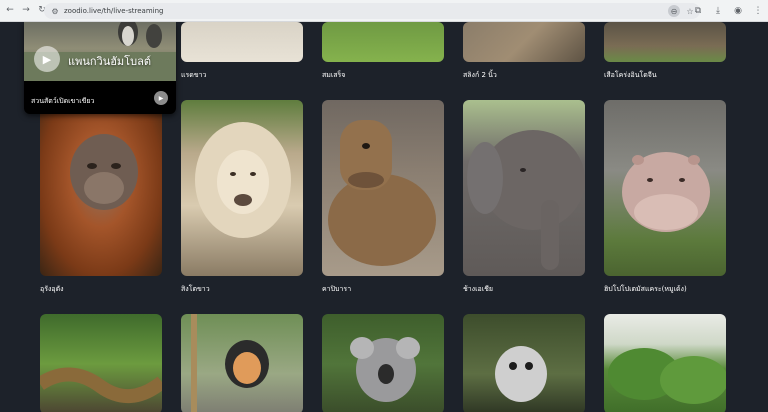 The image size is (768, 412). I want to click on card-label: ฮิปโปโปเตมัสแคระ(หมูเด้ง), so click(645, 289).